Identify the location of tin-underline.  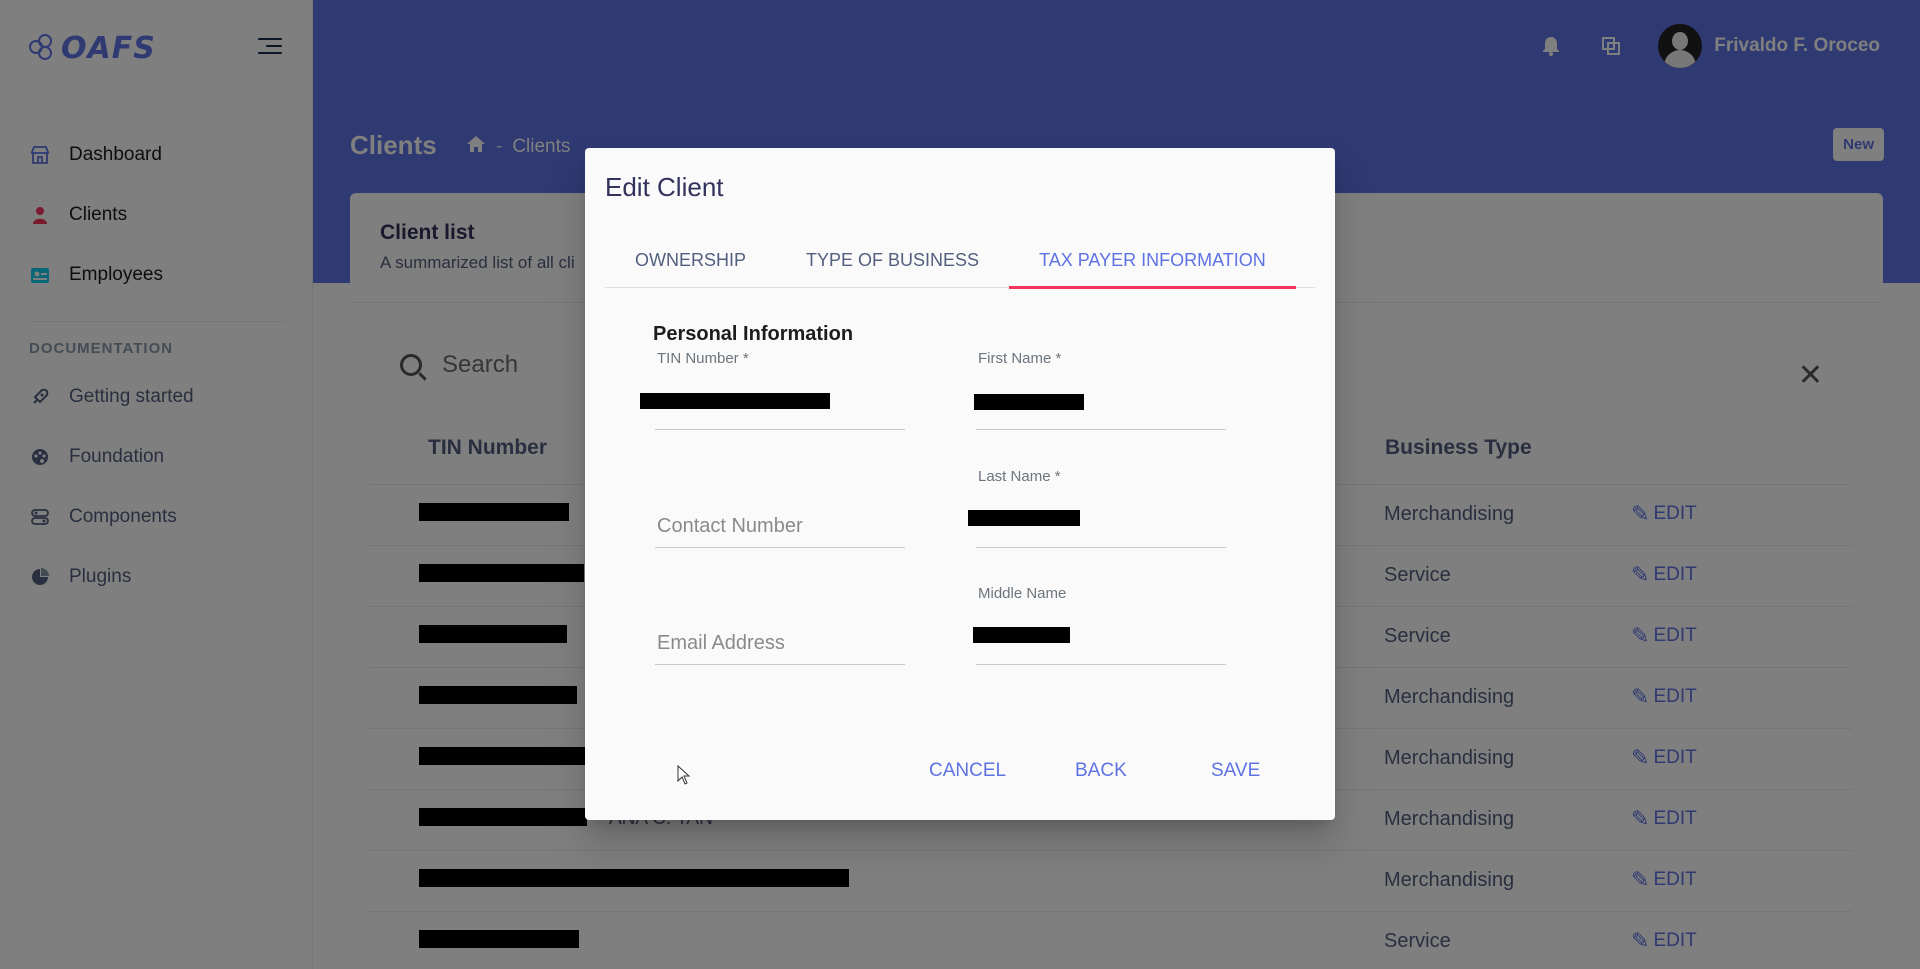
(780, 429).